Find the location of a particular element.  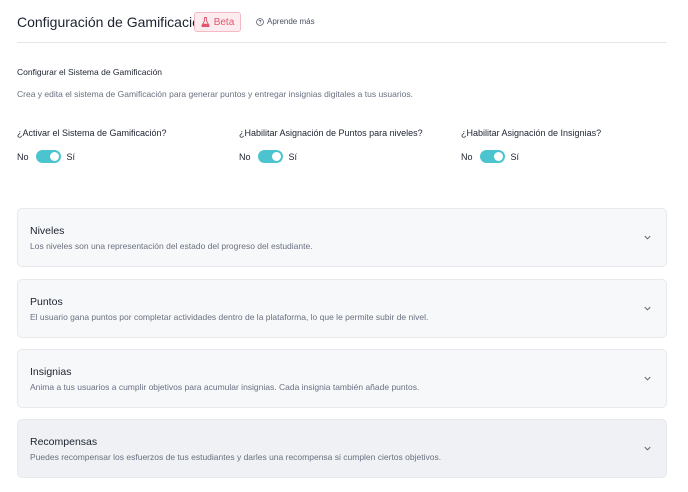

activate-gamification-toggle is located at coordinates (48, 156).